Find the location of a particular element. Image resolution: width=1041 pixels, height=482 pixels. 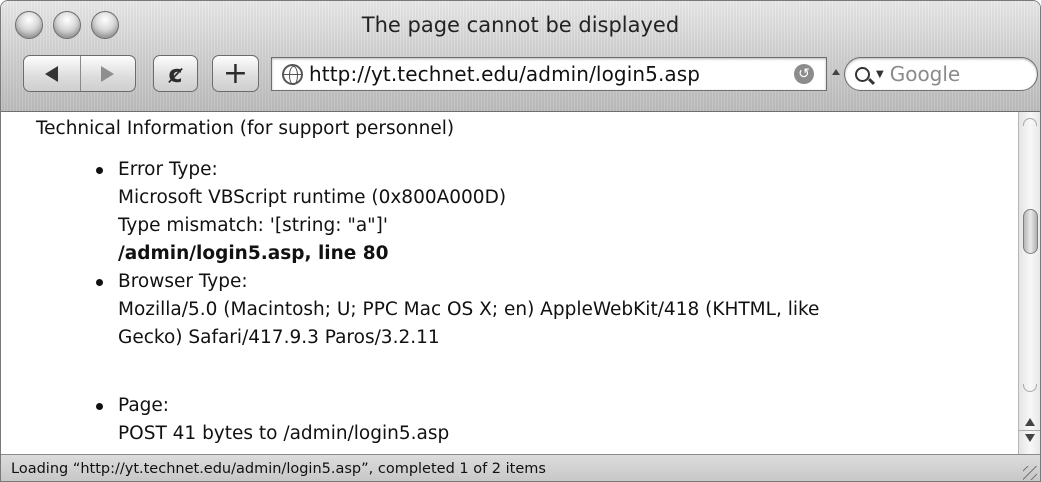

reload-button: ȼ is located at coordinates (175, 73).